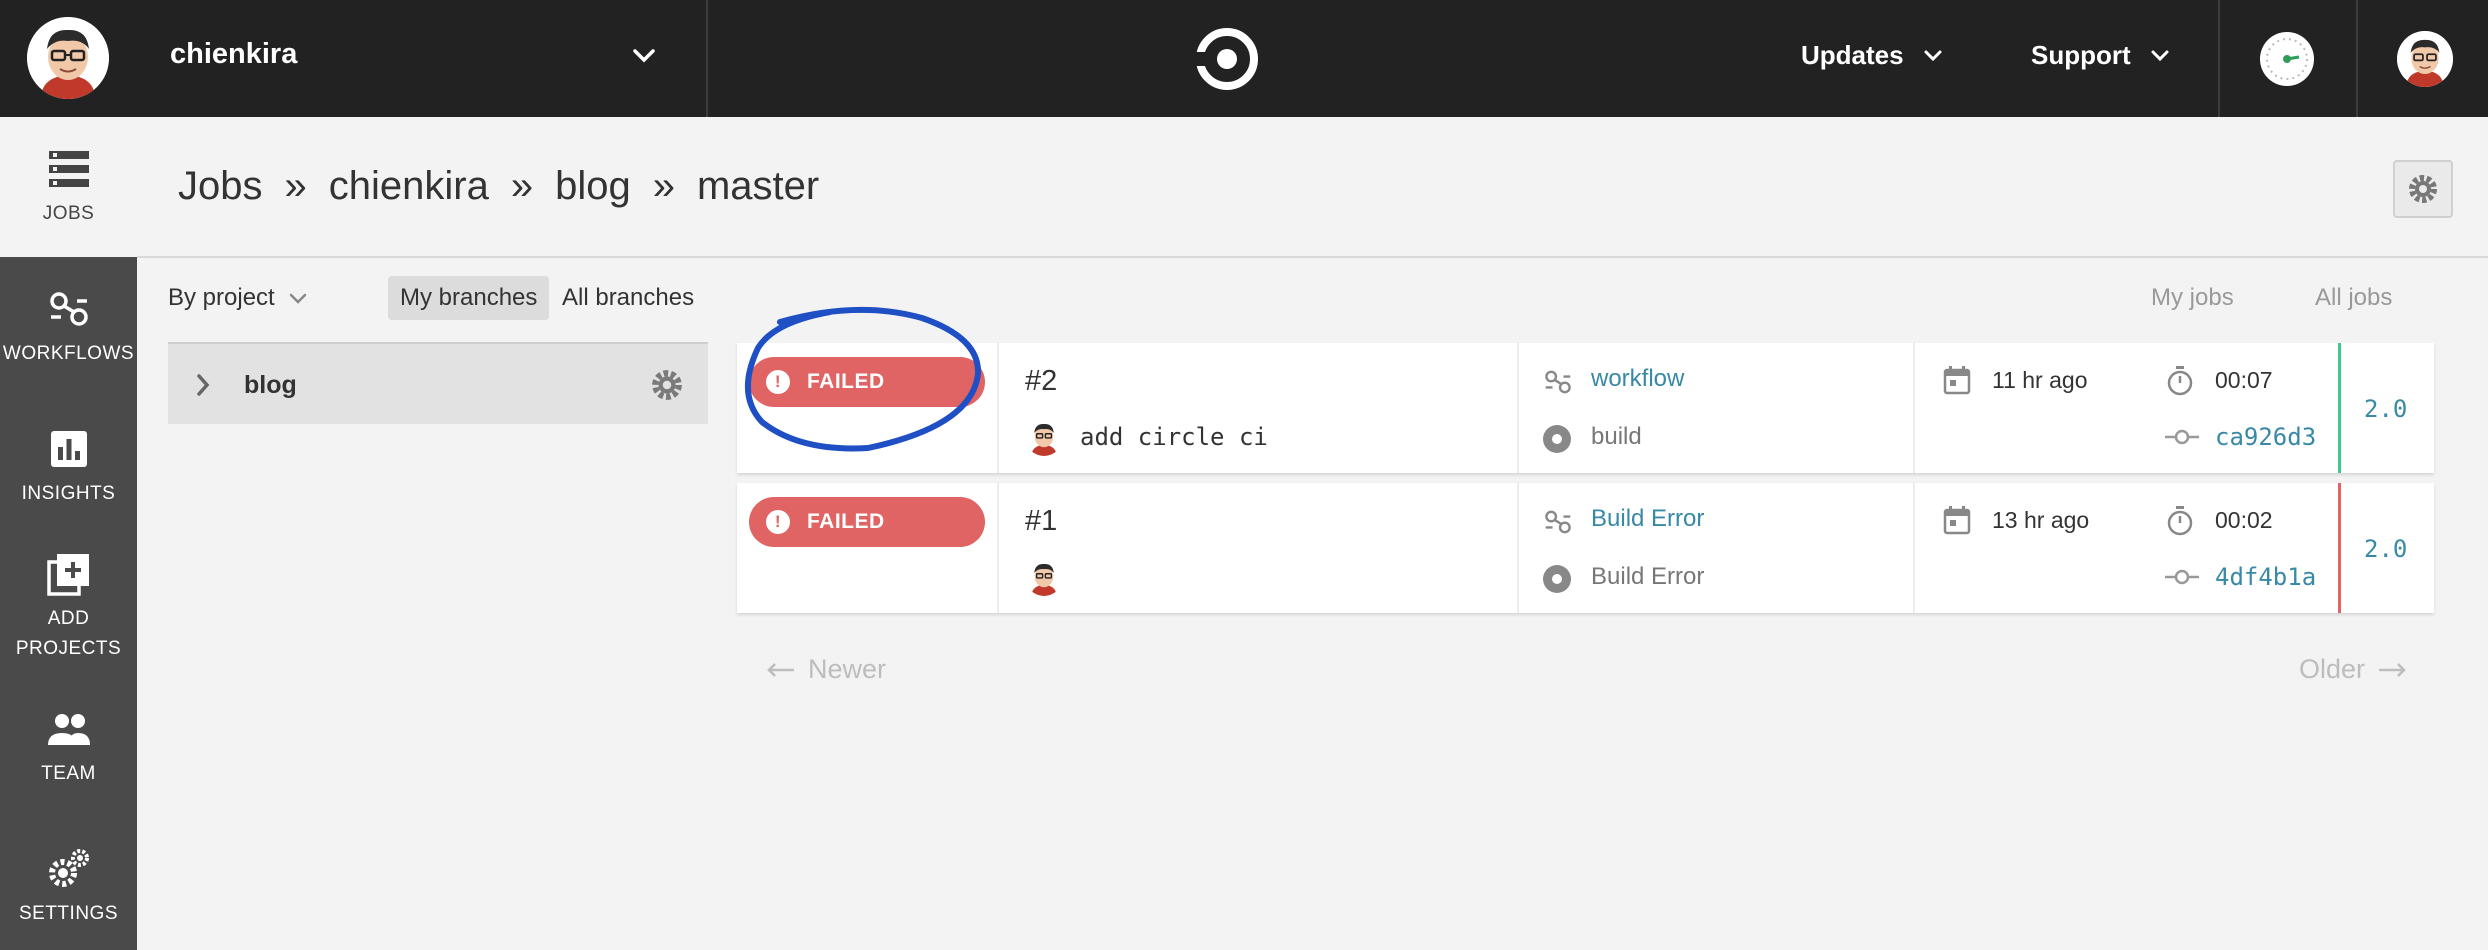 Image resolution: width=2488 pixels, height=950 pixels. What do you see at coordinates (233, 54) in the screenshot?
I see `org-name: chienkira` at bounding box center [233, 54].